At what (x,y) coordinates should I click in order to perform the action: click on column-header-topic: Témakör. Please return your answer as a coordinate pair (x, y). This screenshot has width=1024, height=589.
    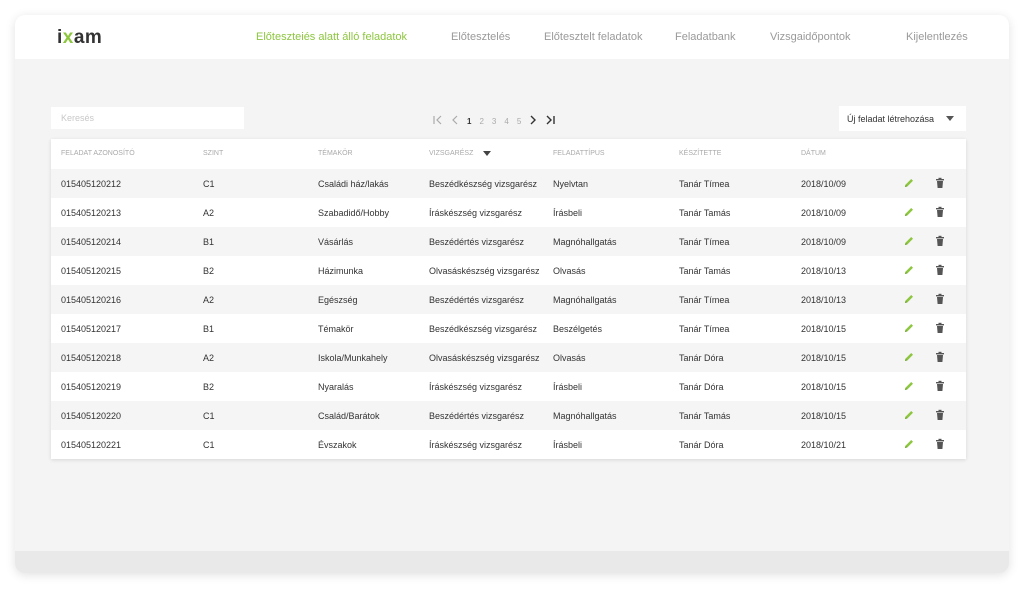
    Looking at the image, I should click on (335, 153).